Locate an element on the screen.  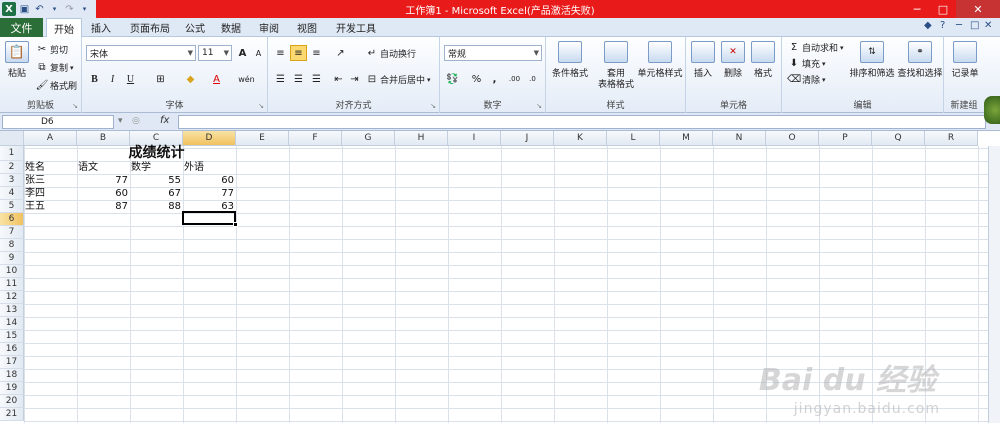
clear-button: ⌫ 清除 ▾ is located at coordinates (806, 79).